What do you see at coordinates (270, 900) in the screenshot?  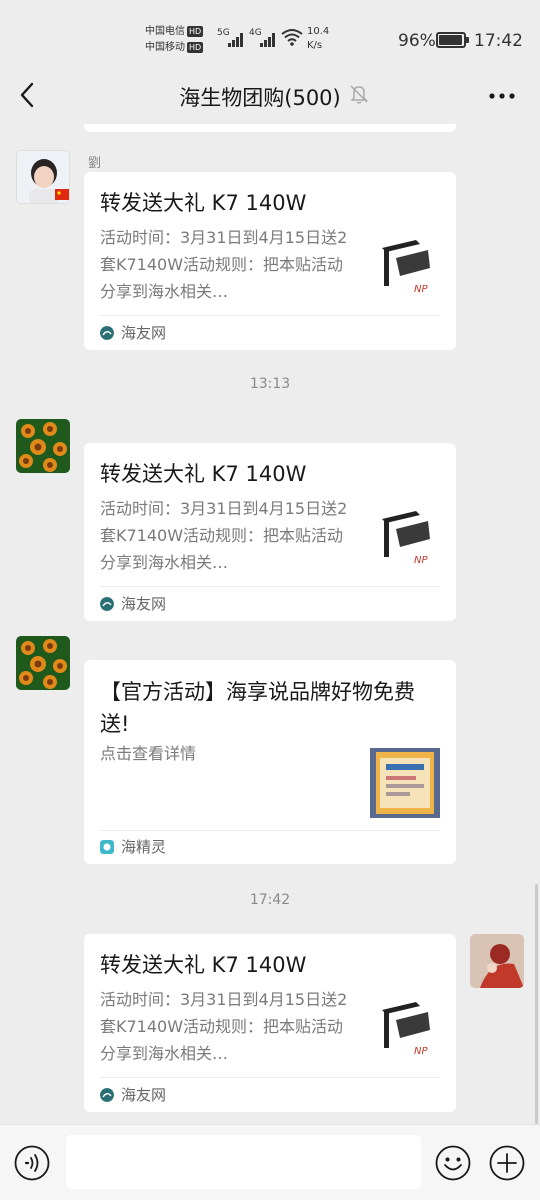 I see `timestamp: 17:42` at bounding box center [270, 900].